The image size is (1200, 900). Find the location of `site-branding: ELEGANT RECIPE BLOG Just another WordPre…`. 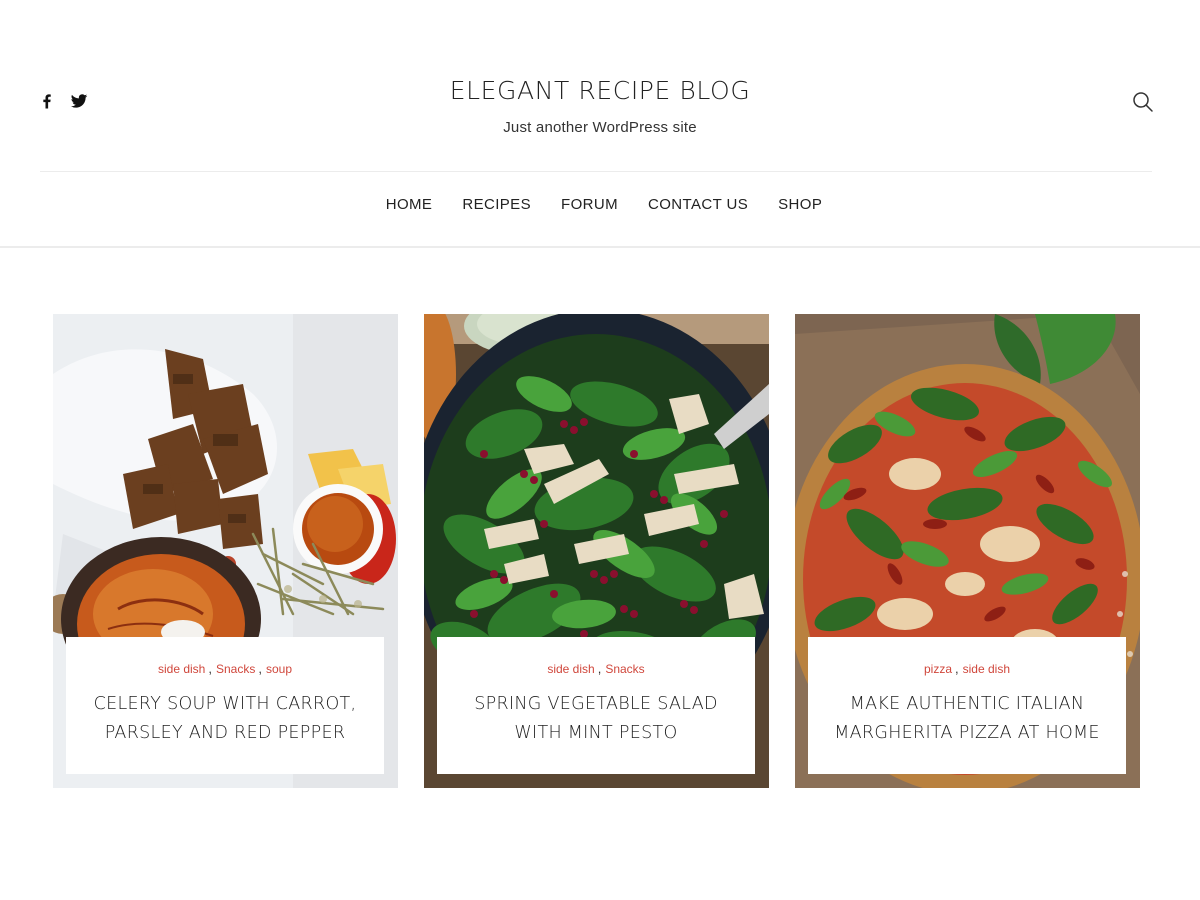

site-branding: ELEGANT RECIPE BLOG Just another WordPre… is located at coordinates (600, 106).